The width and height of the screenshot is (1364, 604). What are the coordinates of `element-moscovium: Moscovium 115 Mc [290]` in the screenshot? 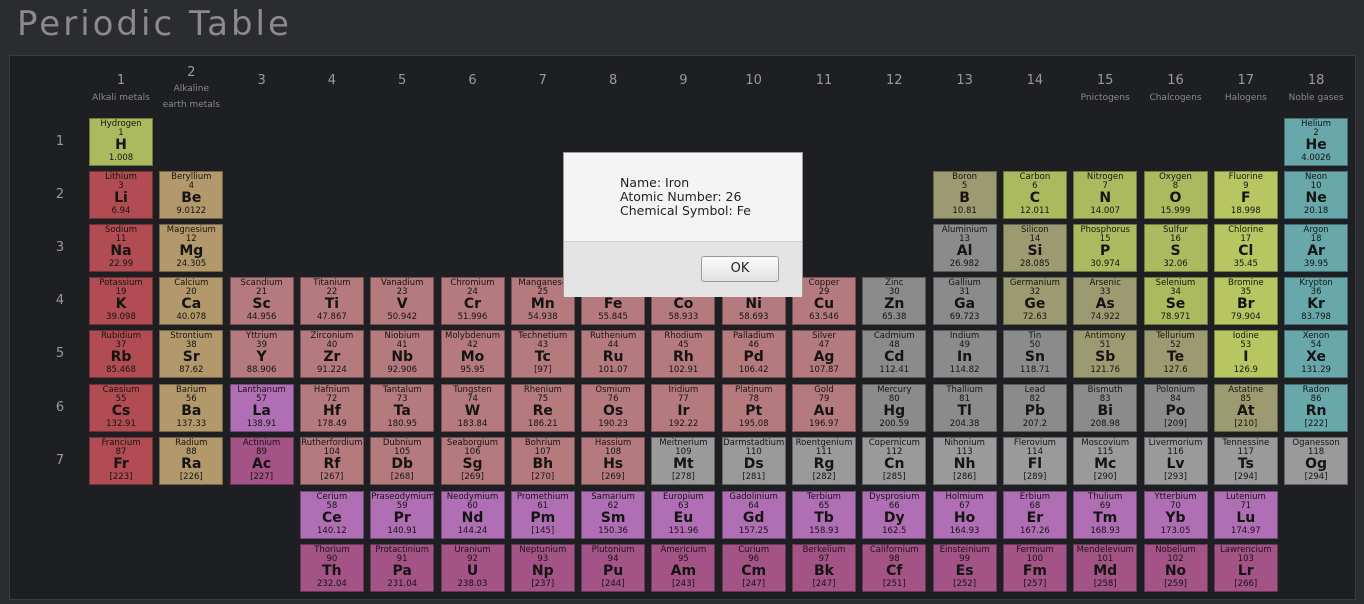 It's located at (1105, 460).